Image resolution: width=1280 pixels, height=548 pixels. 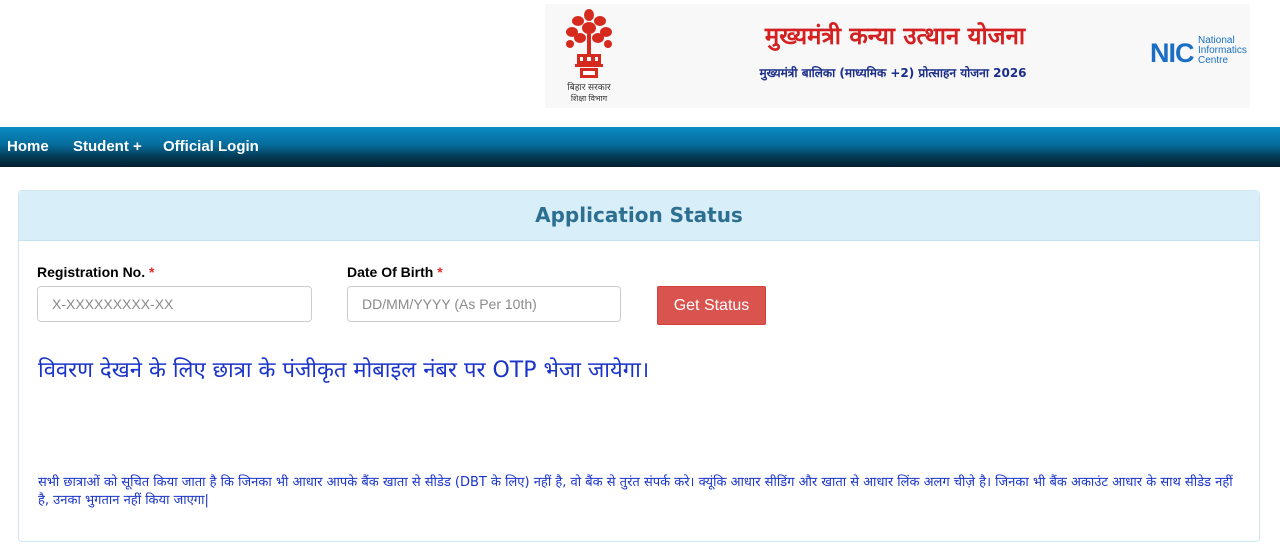 I want to click on main-navbar: Home Student + Official Login, so click(x=640, y=147).